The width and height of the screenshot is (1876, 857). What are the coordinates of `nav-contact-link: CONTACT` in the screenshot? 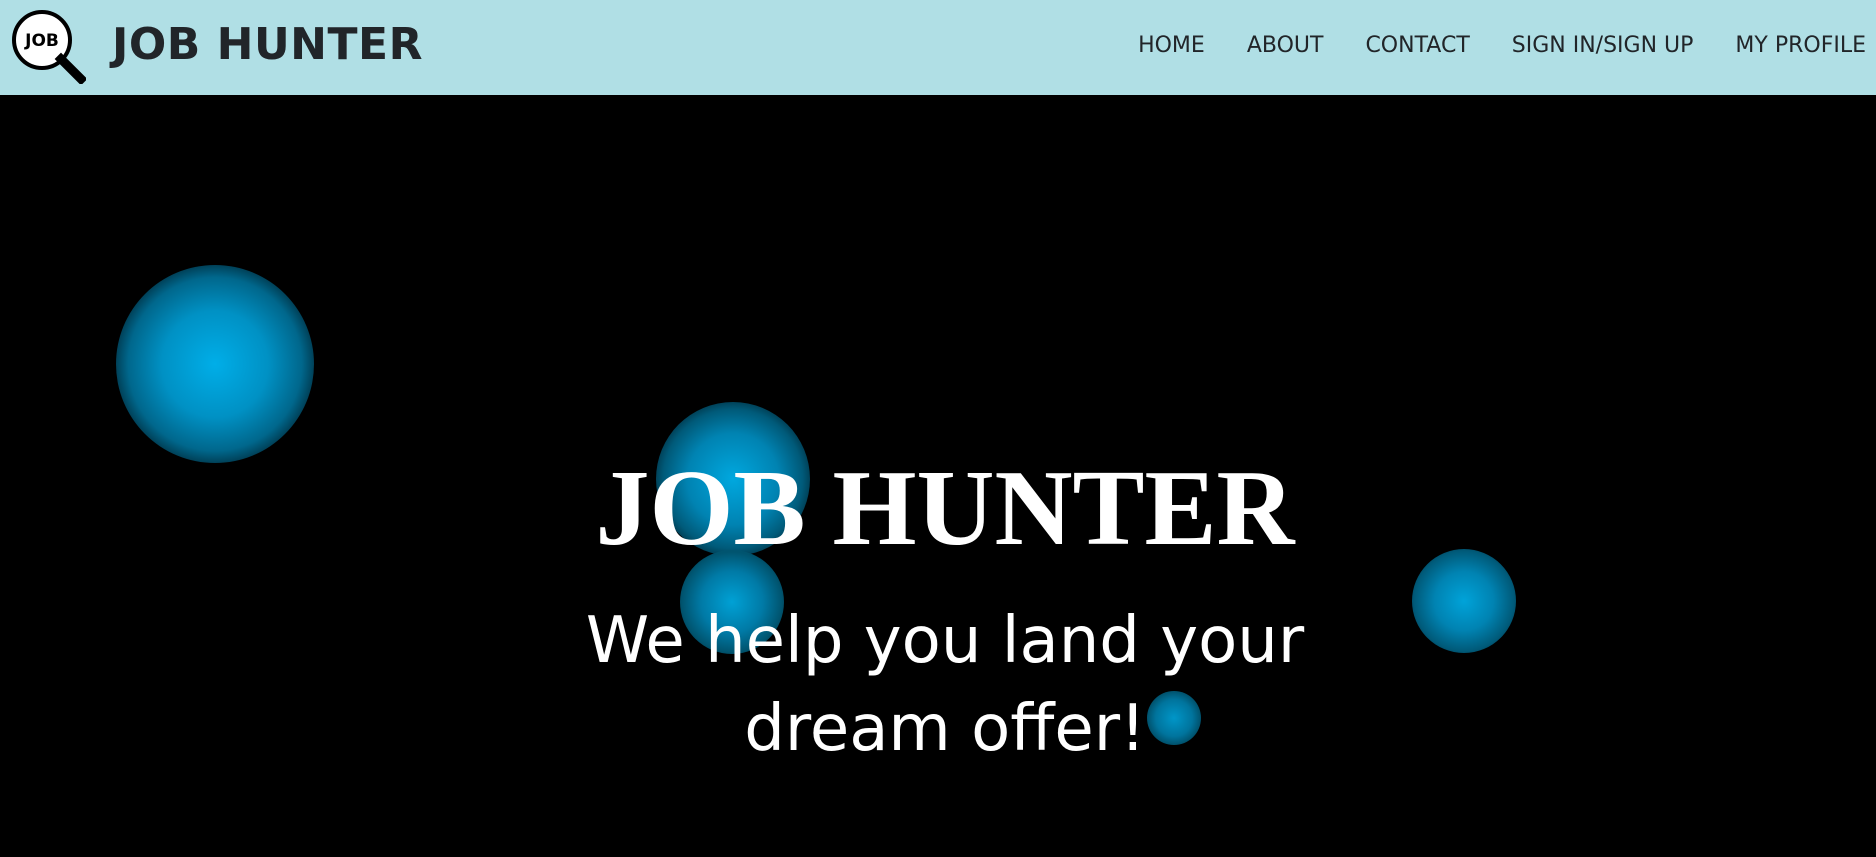 It's located at (1417, 45).